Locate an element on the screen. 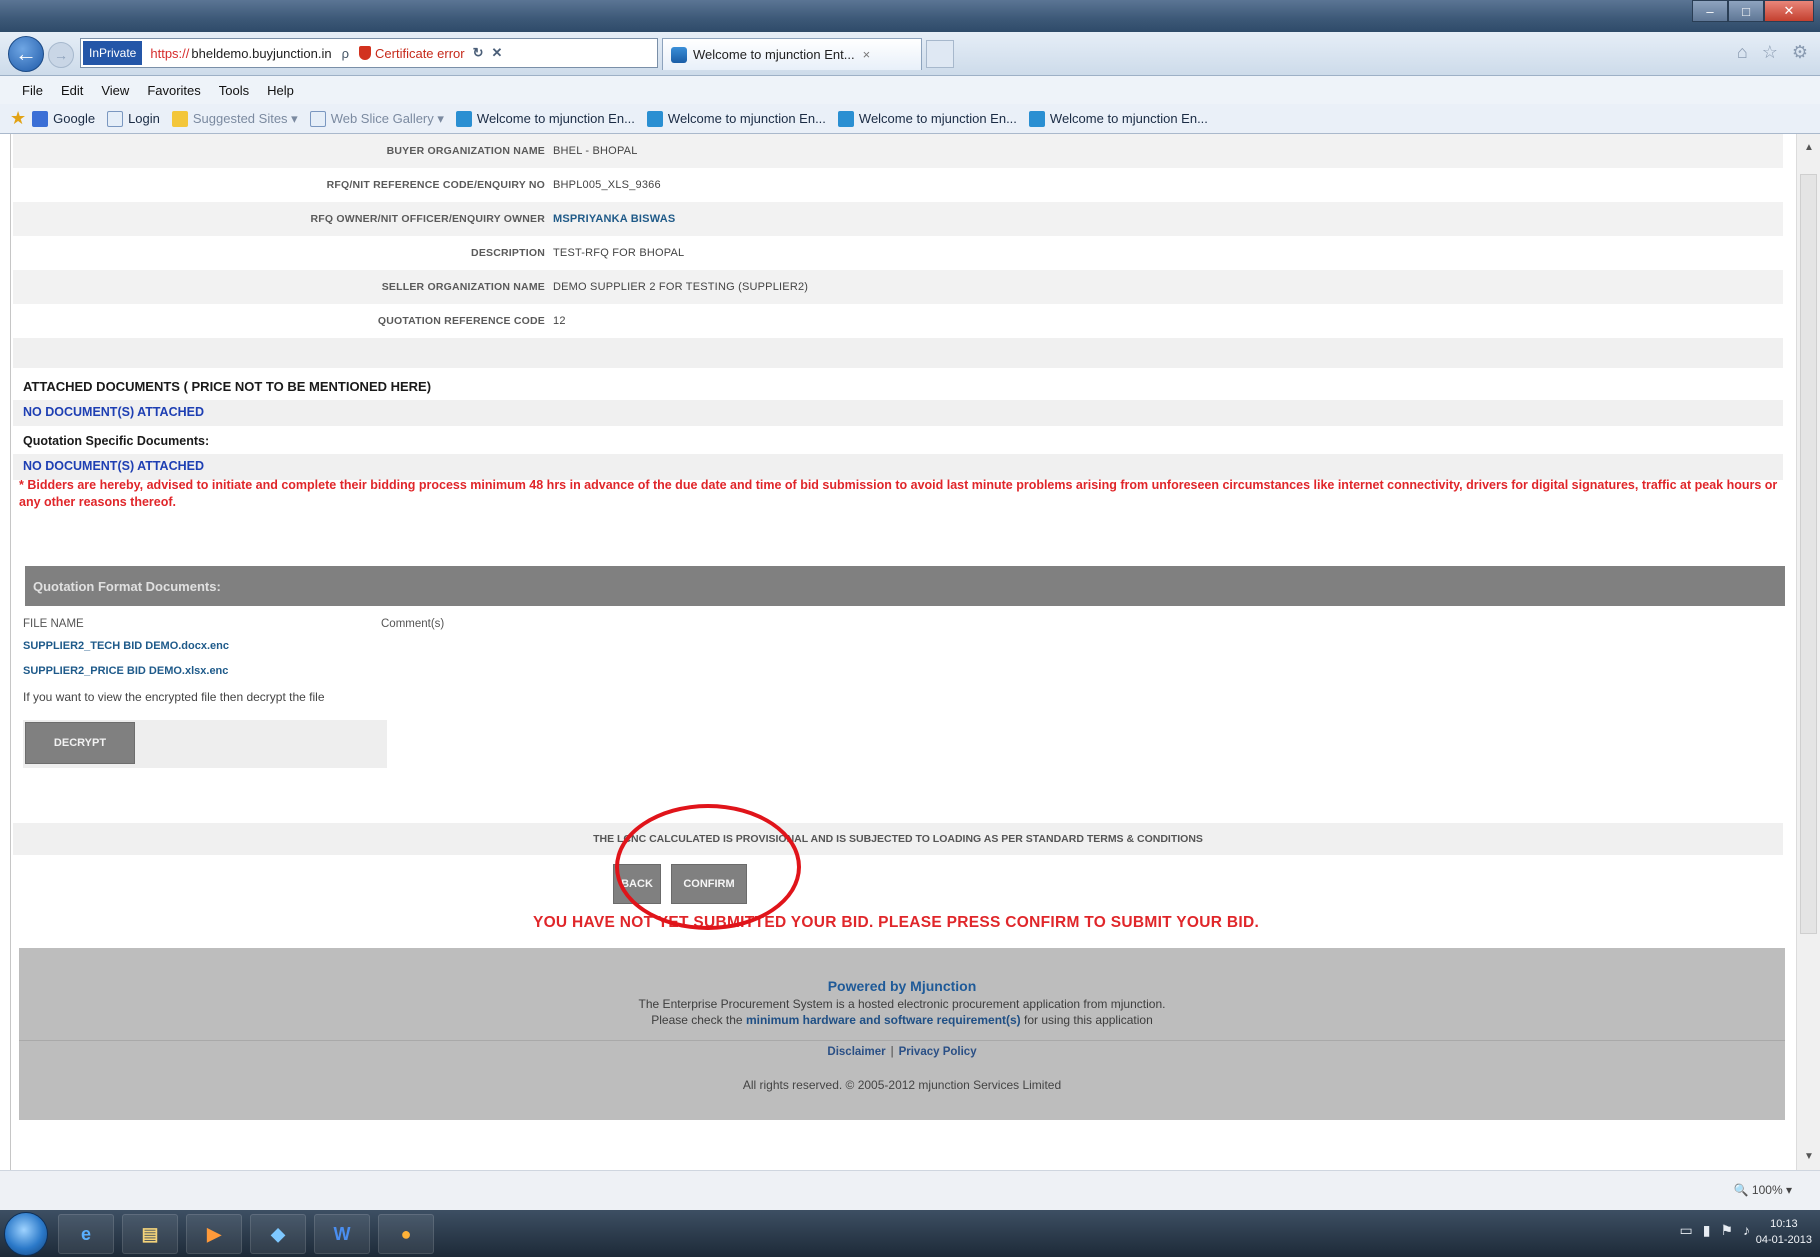  req-prefix: Please check the is located at coordinates (698, 1020).